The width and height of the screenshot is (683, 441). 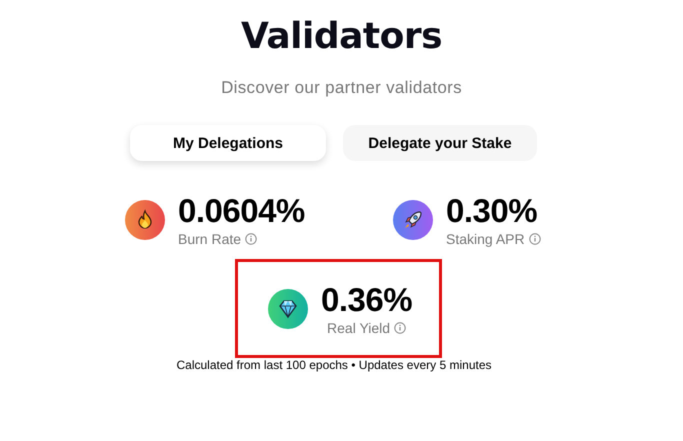 What do you see at coordinates (341, 88) in the screenshot?
I see `page-subtitle: Discover our partner validators` at bounding box center [341, 88].